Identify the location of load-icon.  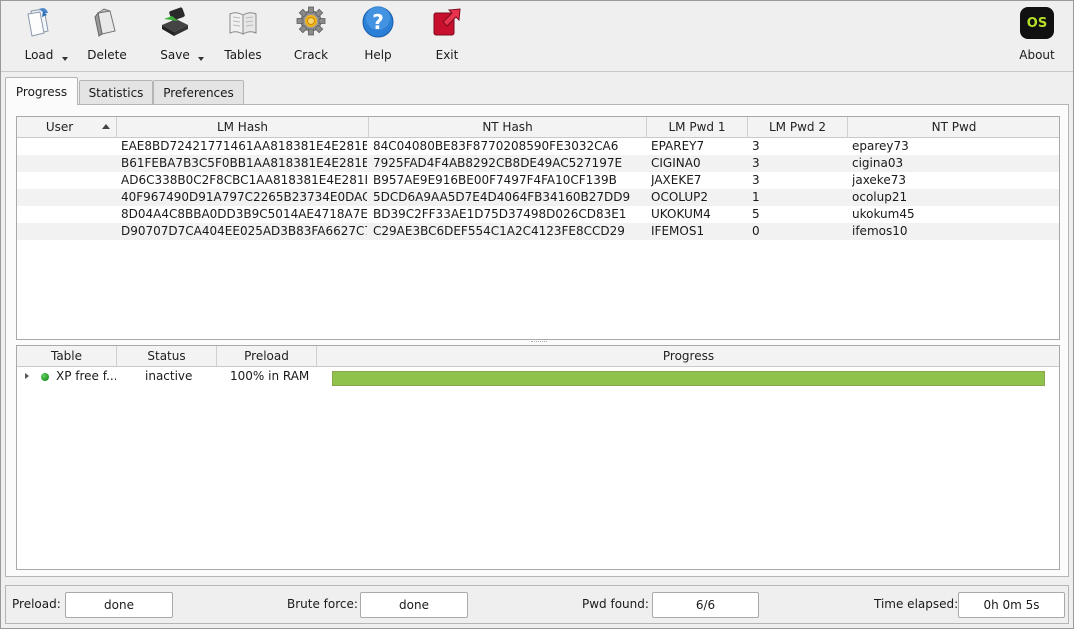
(38, 22).